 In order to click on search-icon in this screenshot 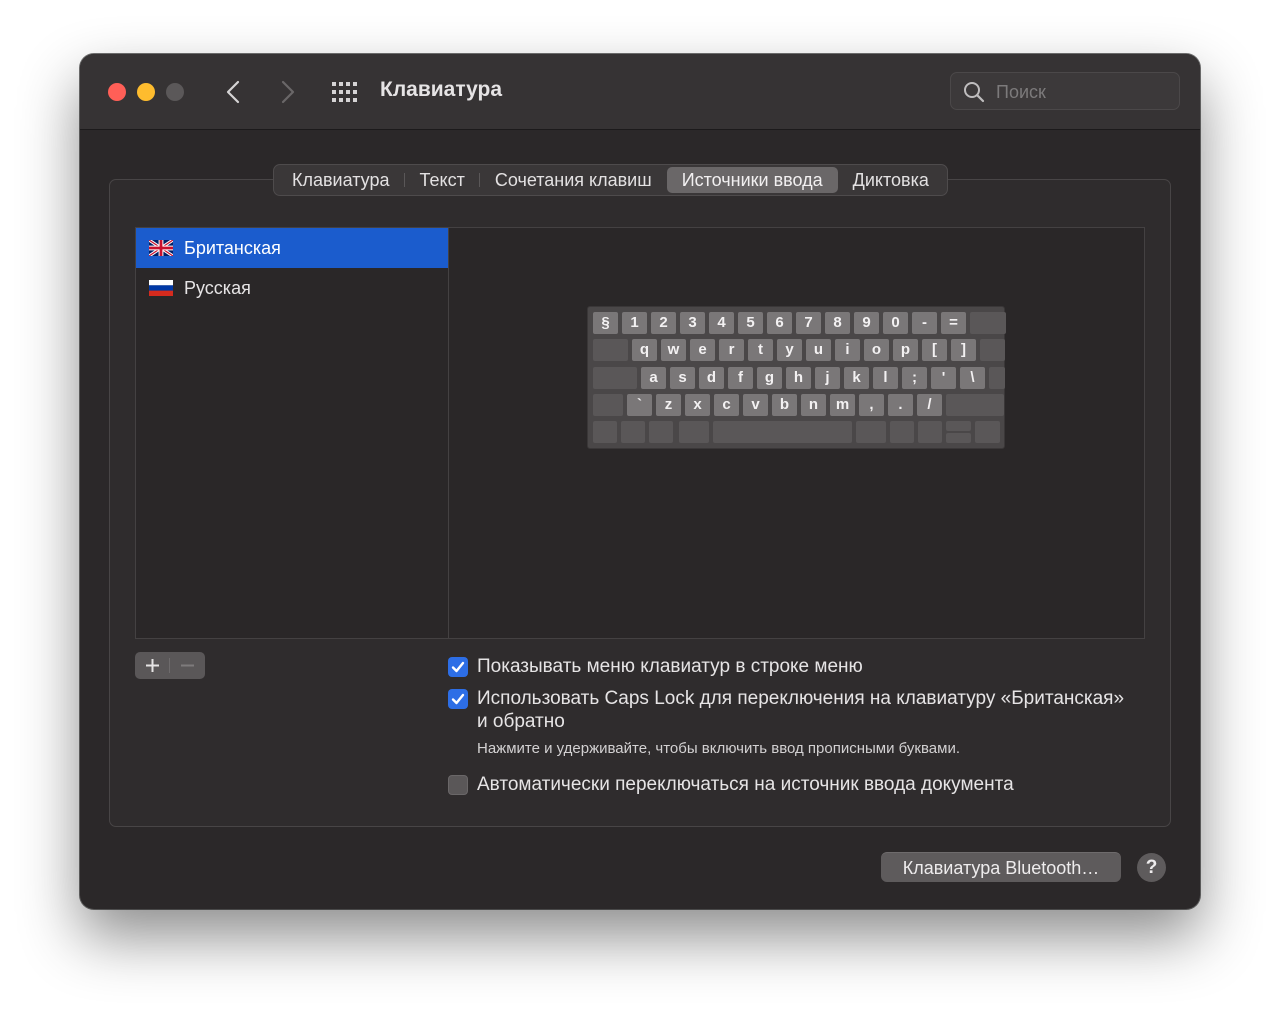, I will do `click(974, 92)`.